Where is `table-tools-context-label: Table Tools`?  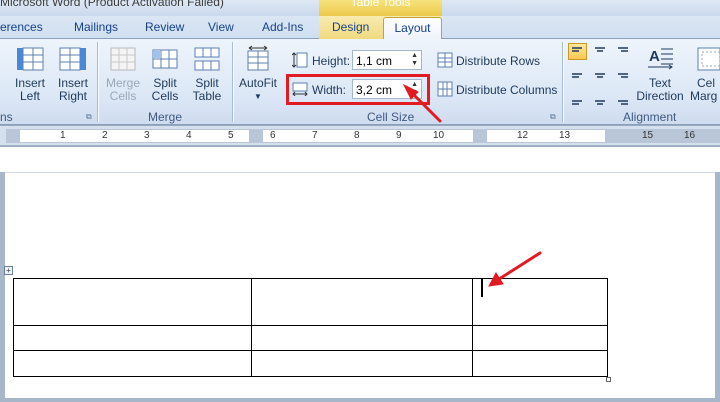
table-tools-context-label: Table Tools is located at coordinates (380, 8).